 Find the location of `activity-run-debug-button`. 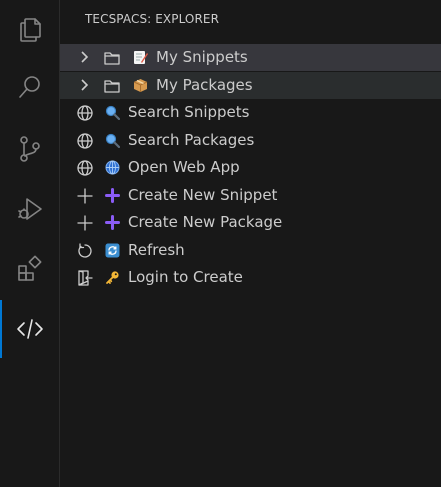

activity-run-debug-button is located at coordinates (30, 209).